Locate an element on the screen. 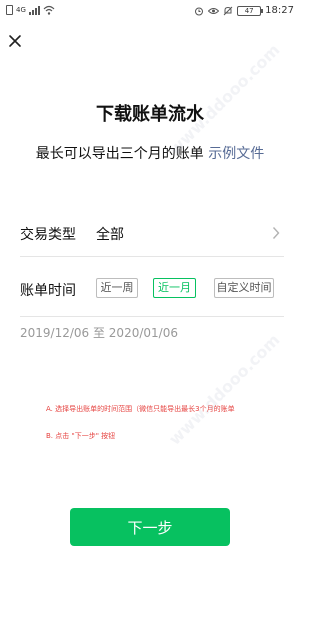 The width and height of the screenshot is (320, 623). status-right: 47 18:27 is located at coordinates (244, 10).